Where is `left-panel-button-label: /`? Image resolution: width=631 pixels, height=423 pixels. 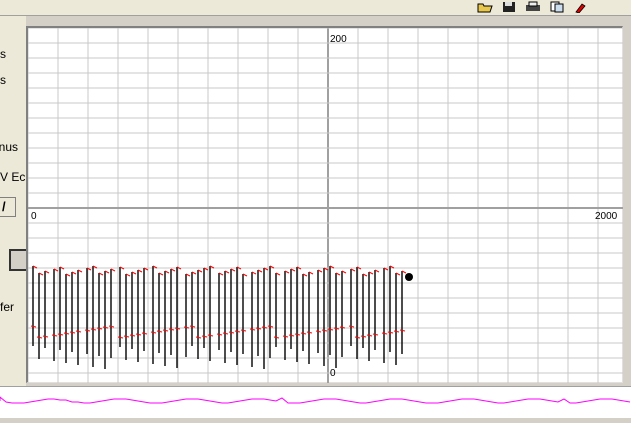 left-panel-button-label: / is located at coordinates (4, 206).